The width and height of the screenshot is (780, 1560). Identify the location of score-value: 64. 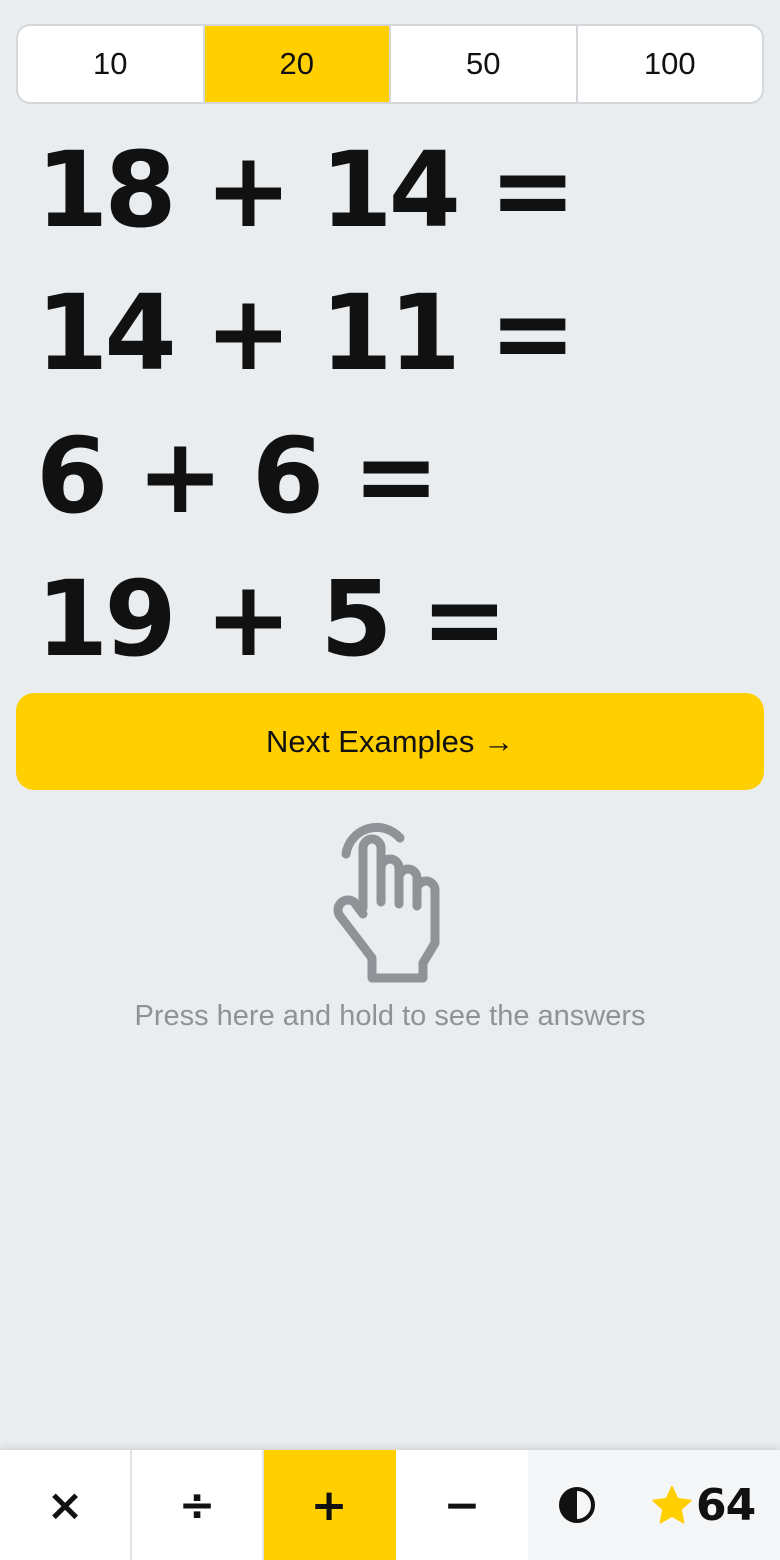
(726, 1505).